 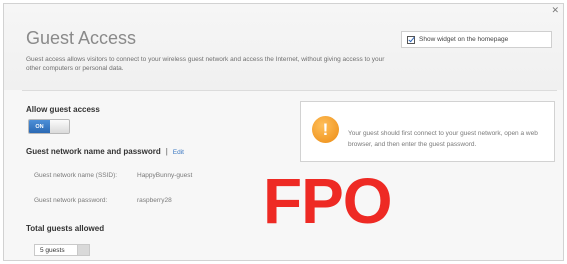 What do you see at coordinates (52, 250) in the screenshot?
I see `total-guests-value: 5 guests` at bounding box center [52, 250].